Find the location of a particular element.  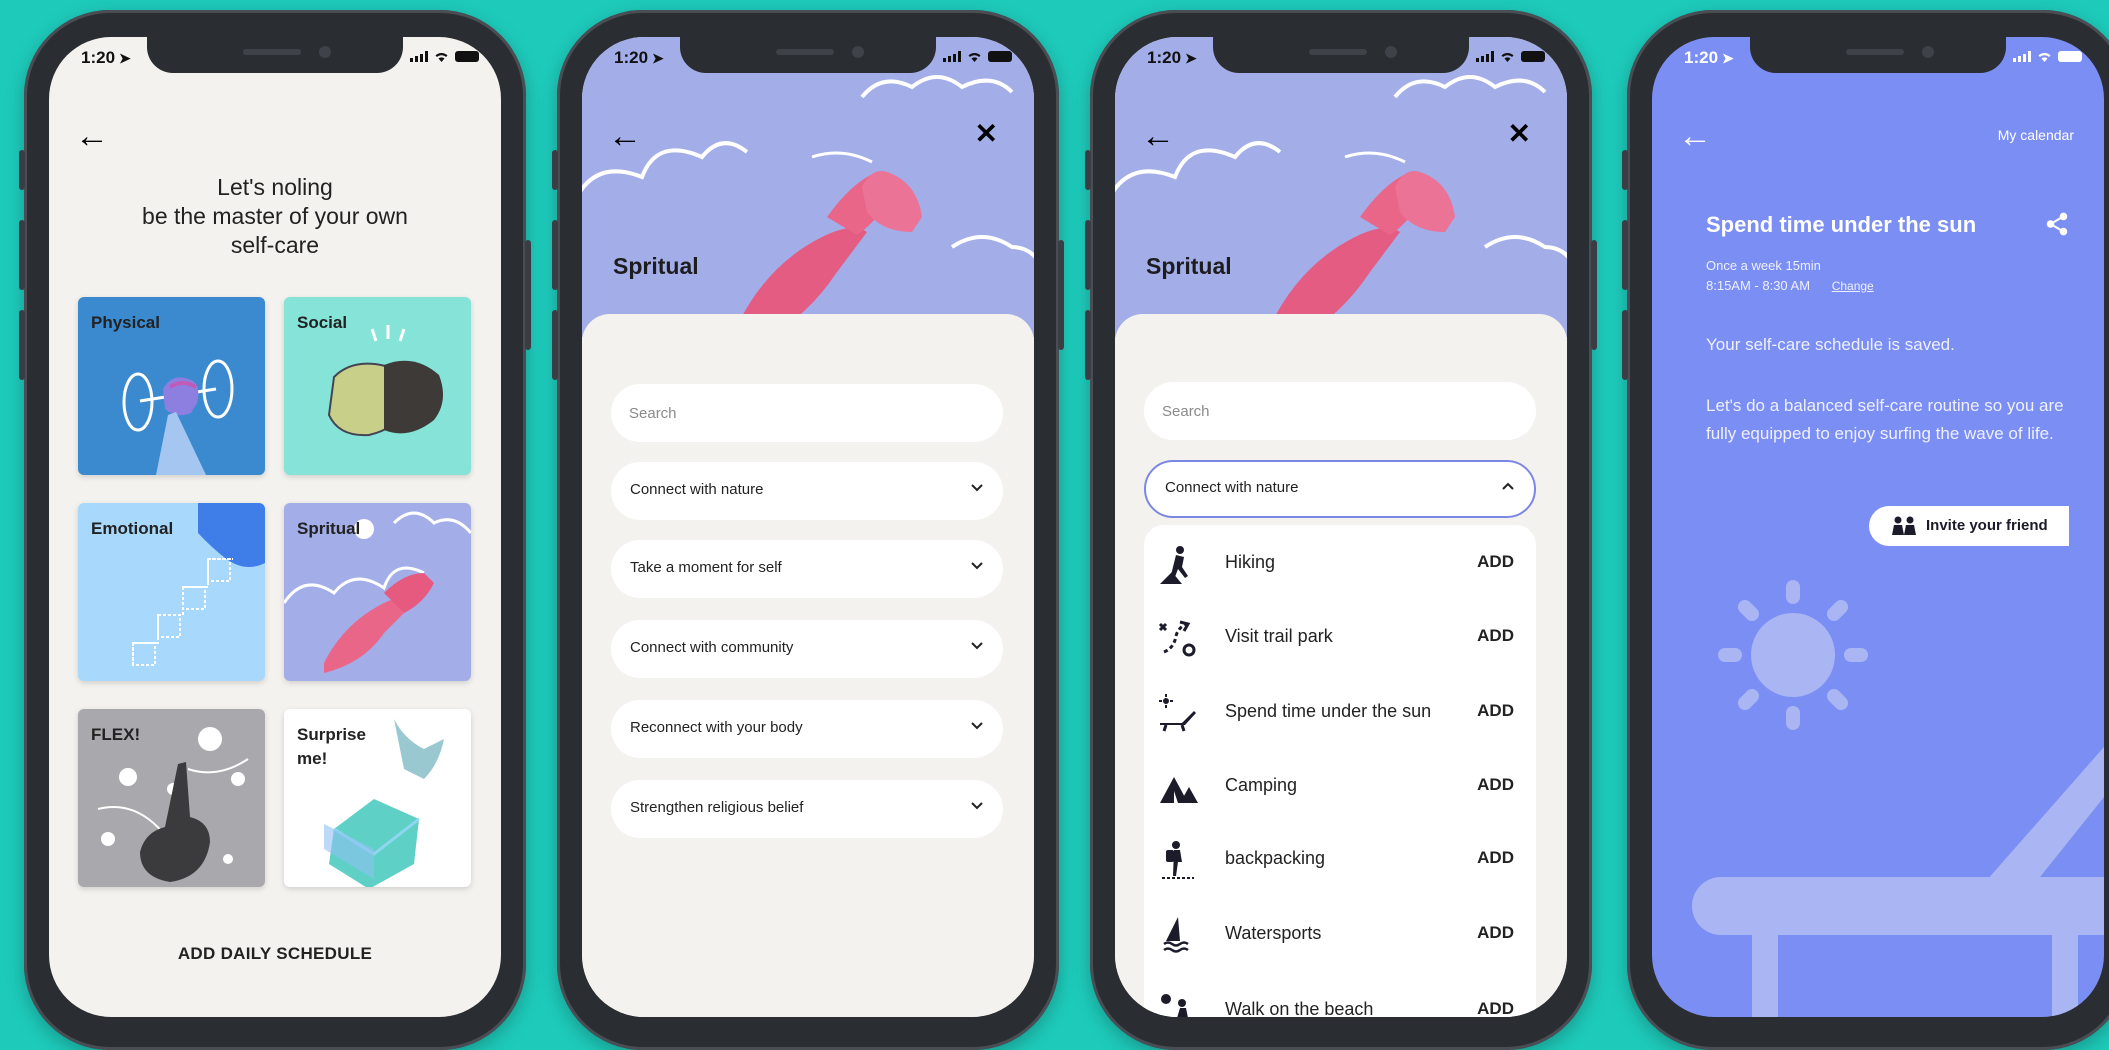

share-icon is located at coordinates (2057, 224).